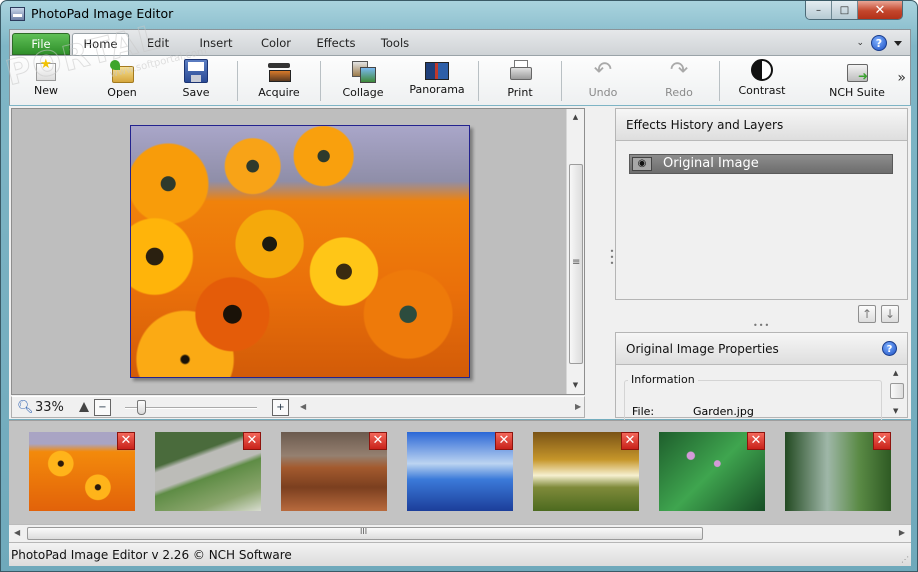 The height and width of the screenshot is (572, 918). What do you see at coordinates (84, 407) in the screenshot?
I see `zoom-preset-icon` at bounding box center [84, 407].